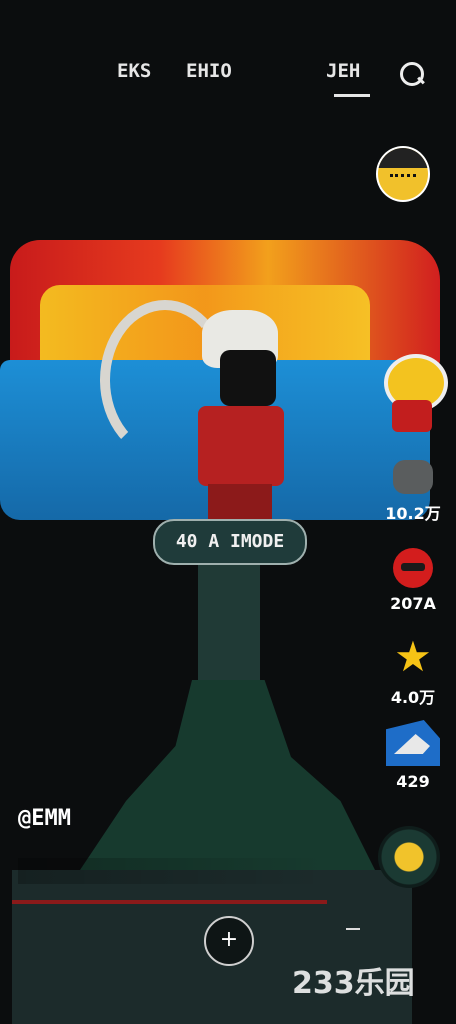 The width and height of the screenshot is (456, 1024). I want to click on author-handle: @EMM, so click(44, 818).